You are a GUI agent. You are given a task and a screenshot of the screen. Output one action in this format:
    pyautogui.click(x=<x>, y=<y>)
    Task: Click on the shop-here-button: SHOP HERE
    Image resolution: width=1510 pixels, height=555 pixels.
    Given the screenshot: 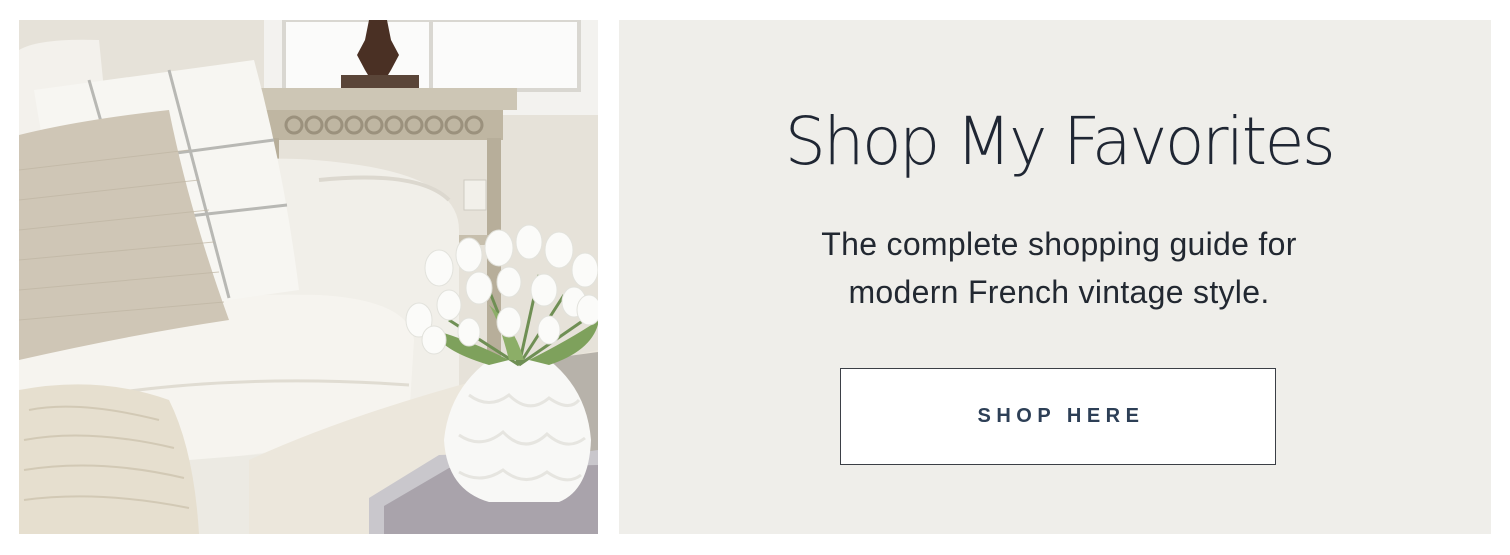 What is the action you would take?
    pyautogui.click(x=1058, y=416)
    